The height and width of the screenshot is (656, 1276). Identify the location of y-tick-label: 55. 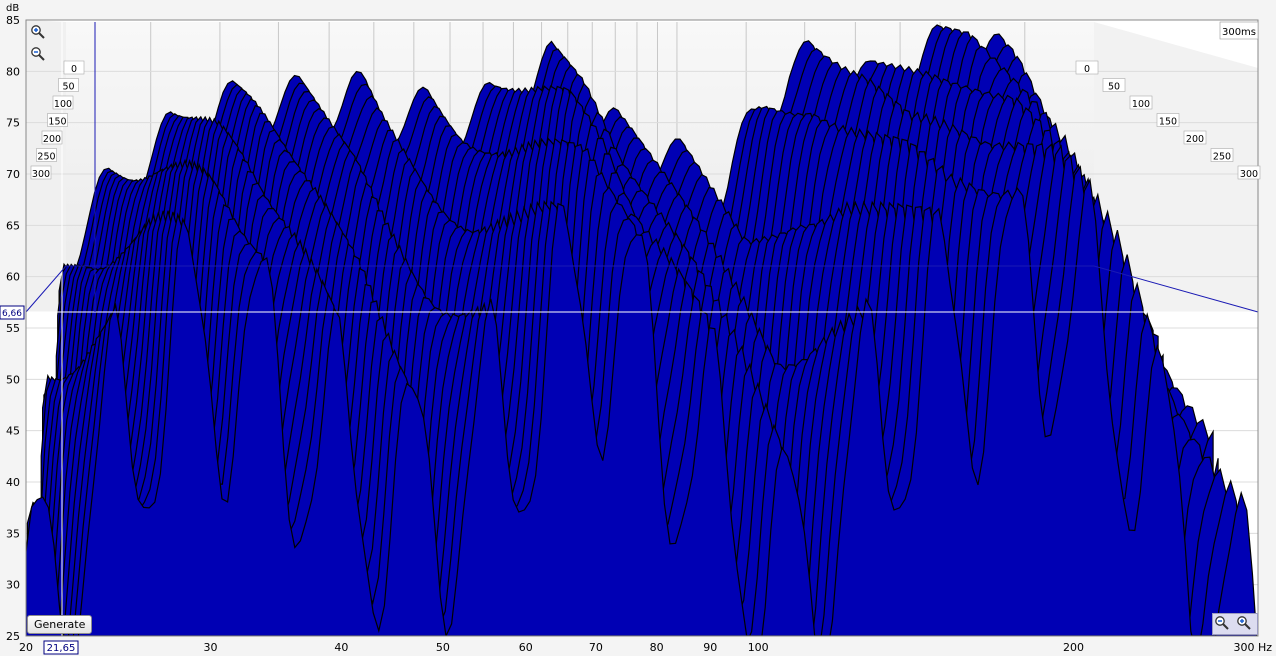
(13, 328).